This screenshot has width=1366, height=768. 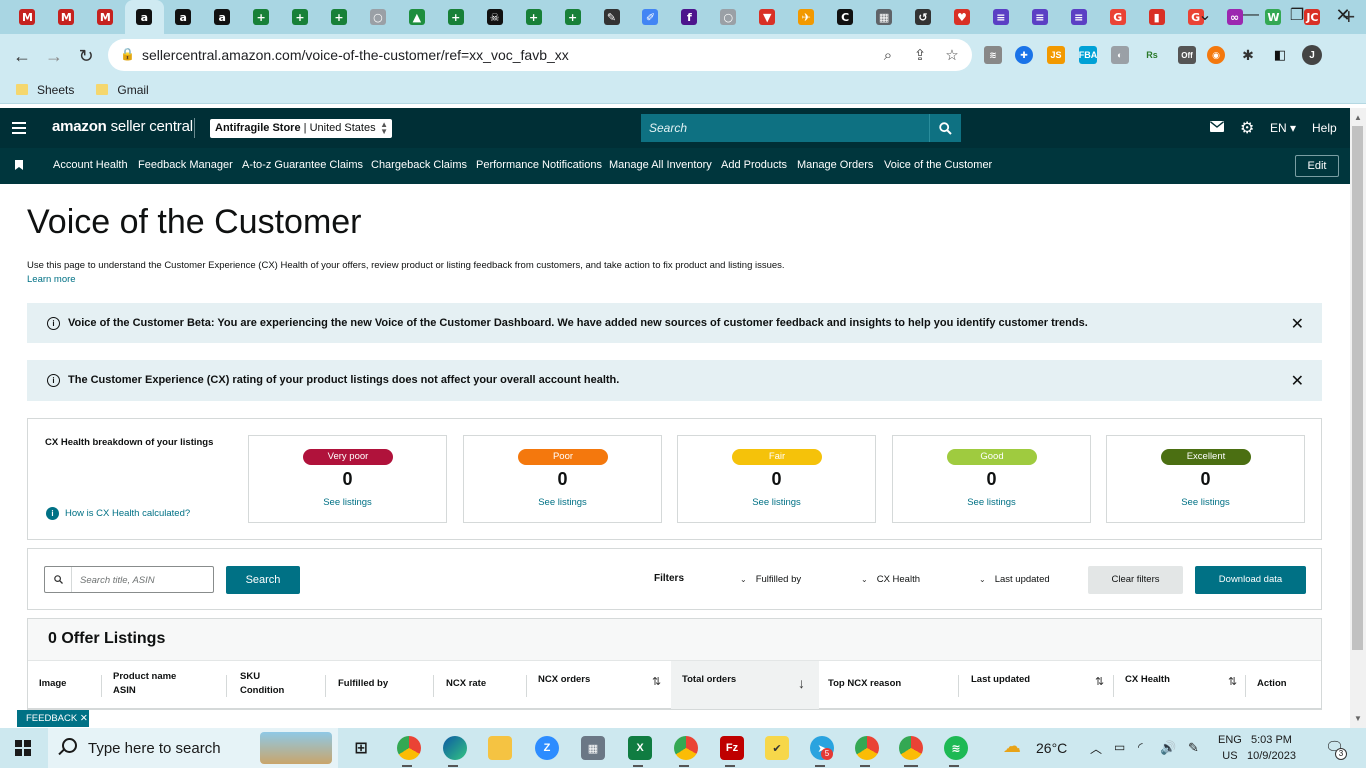 What do you see at coordinates (689, 17) in the screenshot?
I see `browser-tab: f` at bounding box center [689, 17].